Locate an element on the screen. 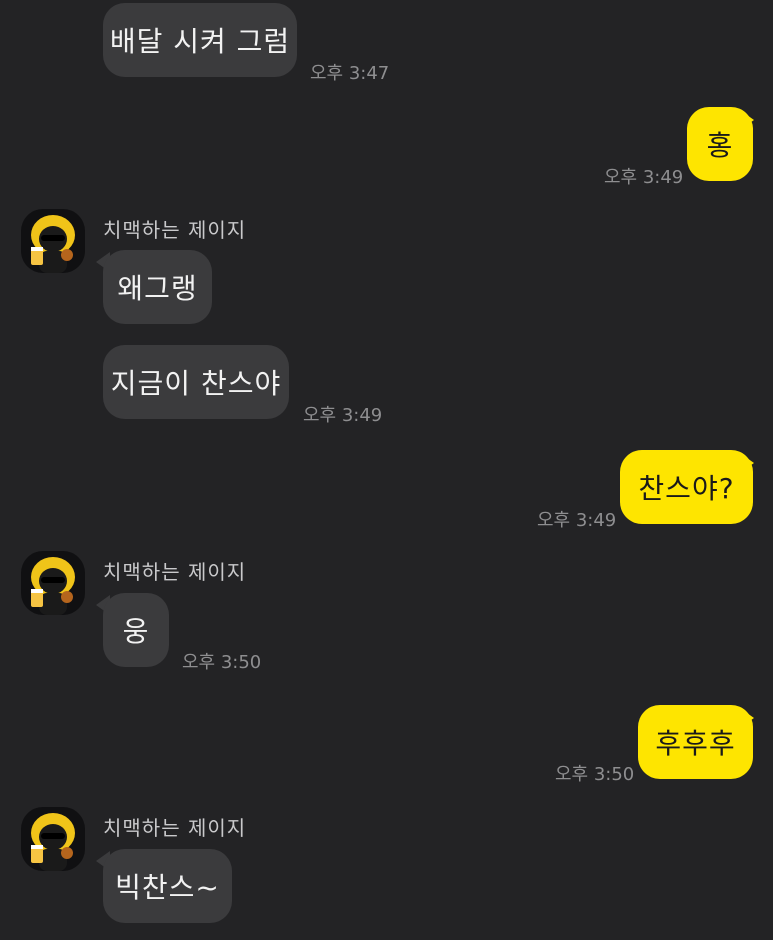 This screenshot has height=940, width=773. incoming-message-bubble: 웅 is located at coordinates (136, 630).